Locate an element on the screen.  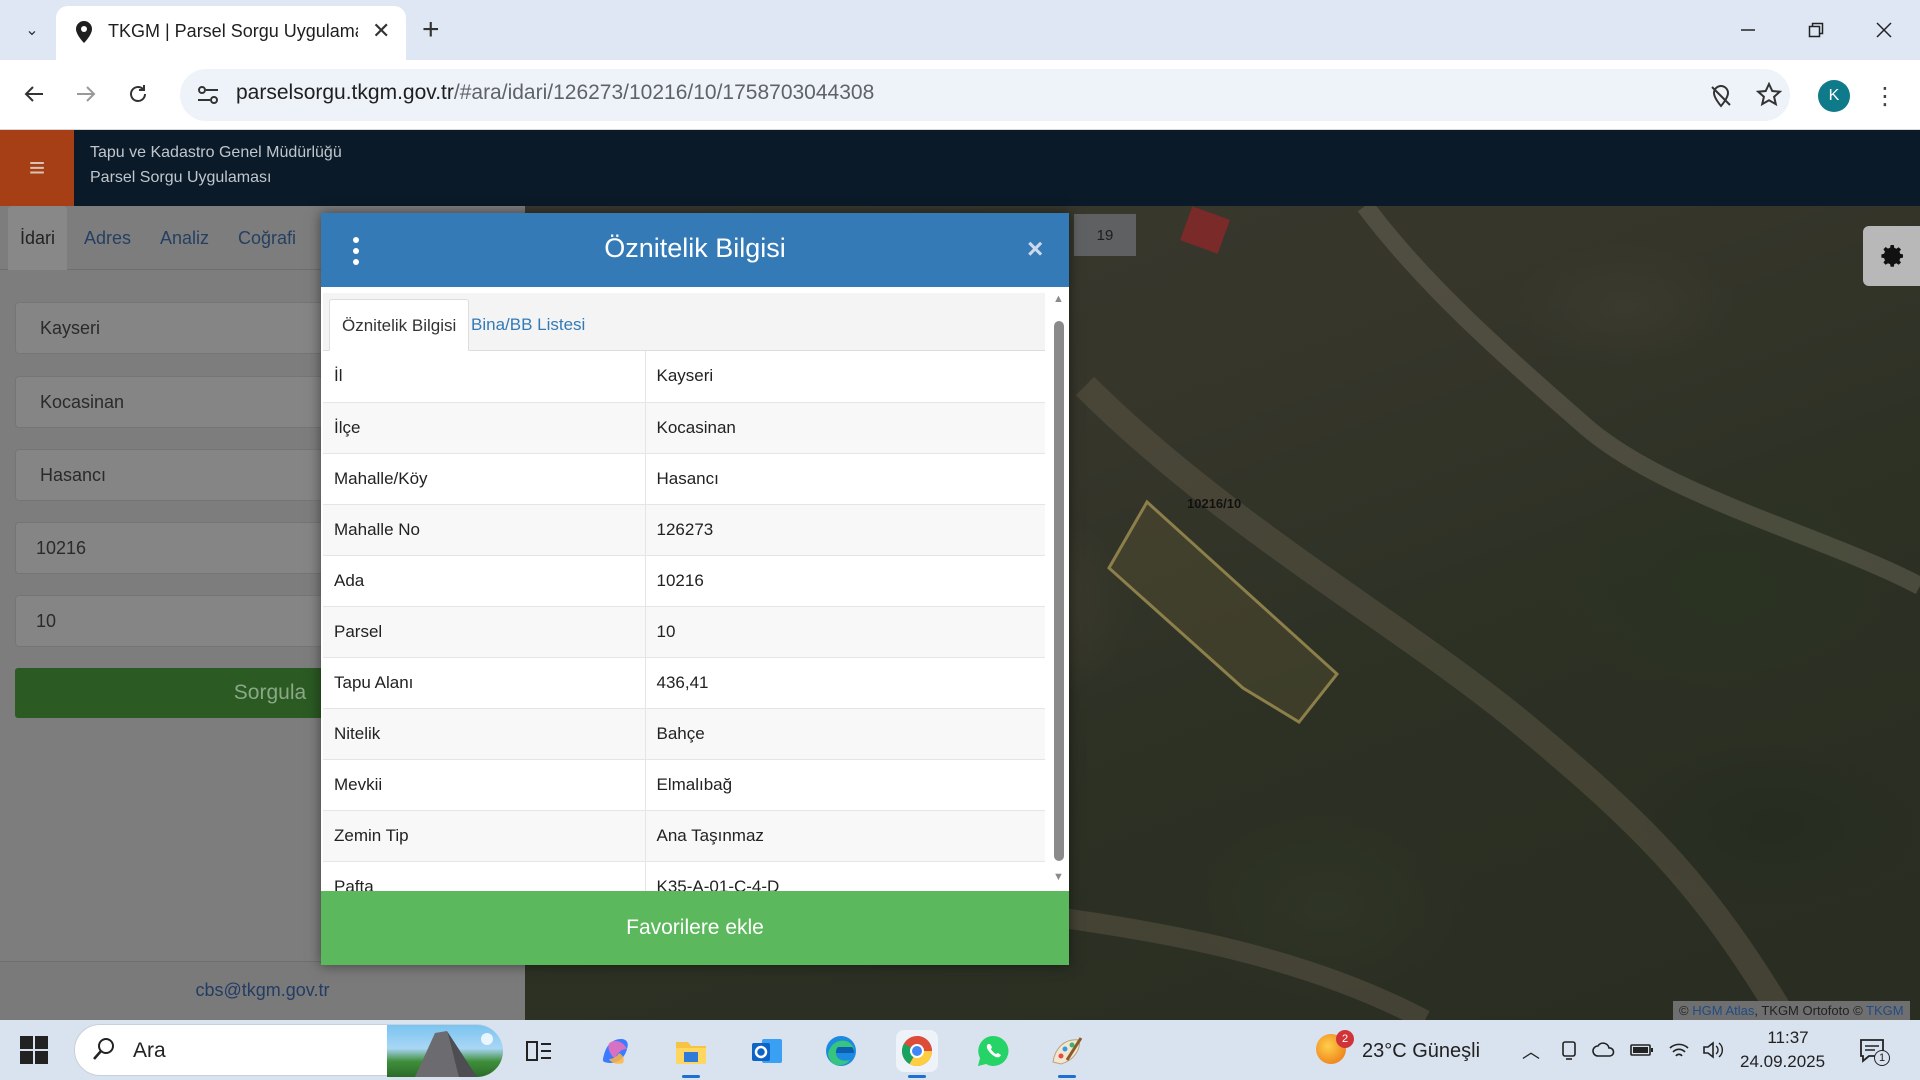
meet-now-icon is located at coordinates (1569, 1050).